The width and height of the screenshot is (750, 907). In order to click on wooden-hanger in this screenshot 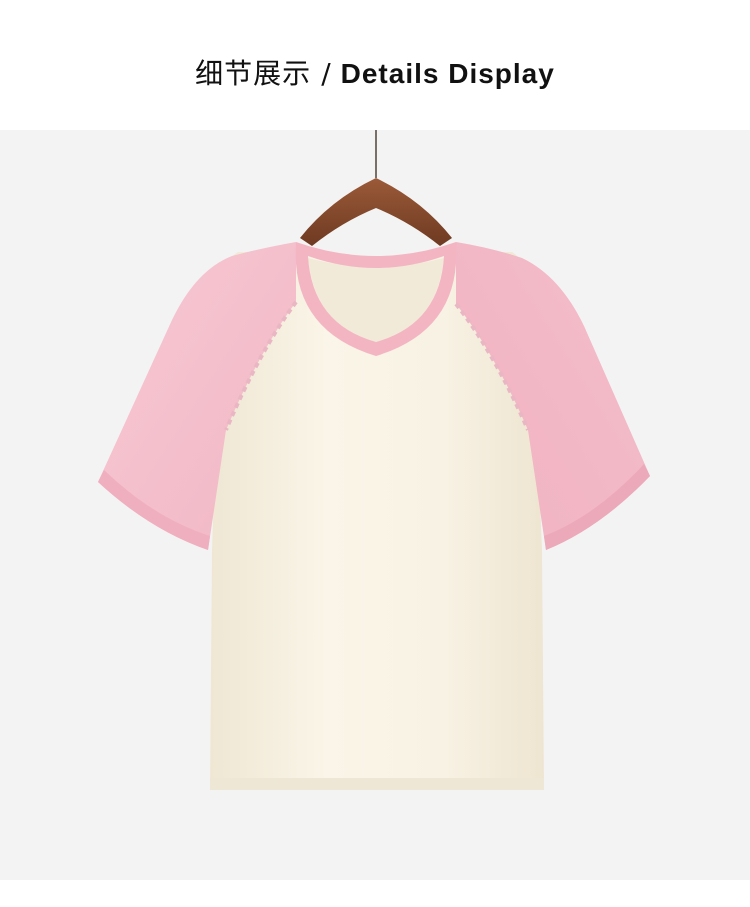, I will do `click(376, 212)`.